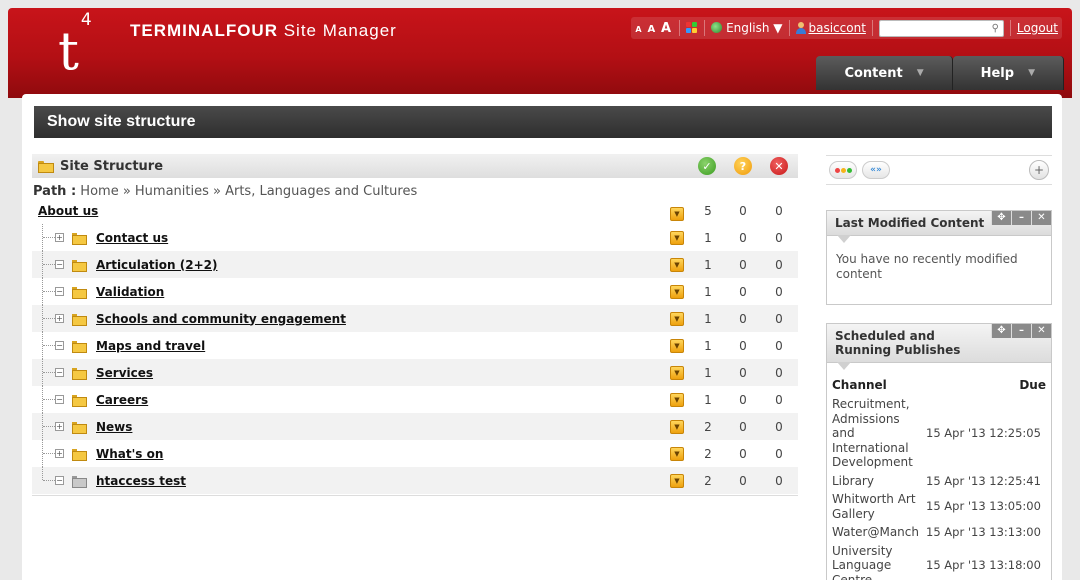  What do you see at coordinates (859, 385) in the screenshot?
I see `column-header-channel: Channel` at bounding box center [859, 385].